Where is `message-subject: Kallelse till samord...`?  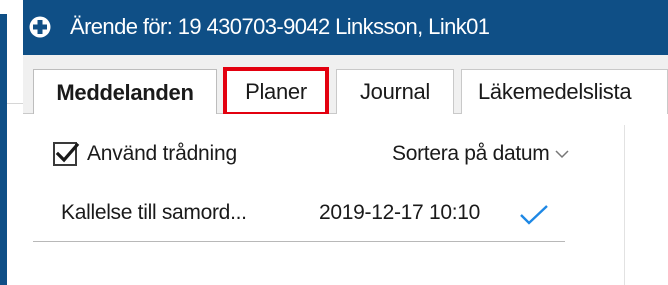 message-subject: Kallelse till samord... is located at coordinates (154, 212).